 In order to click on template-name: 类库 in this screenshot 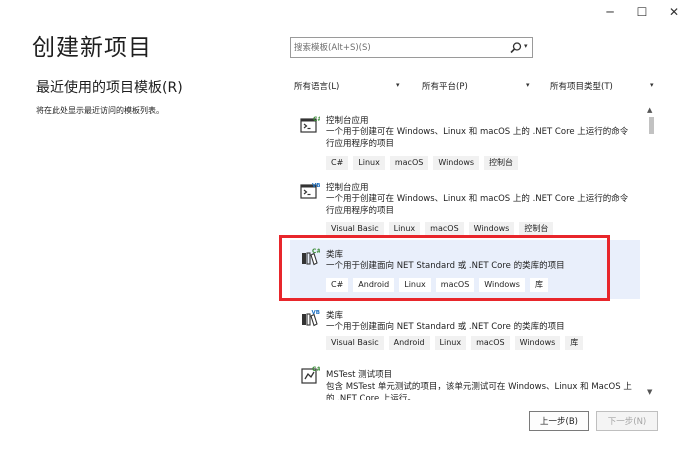, I will do `click(335, 316)`.